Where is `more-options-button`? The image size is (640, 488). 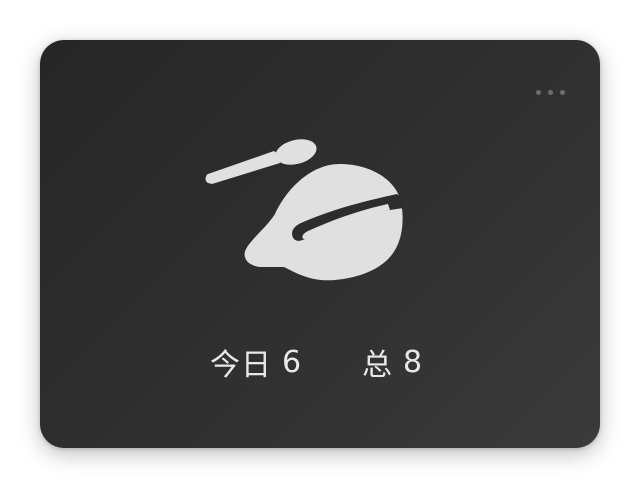 more-options-button is located at coordinates (550, 92).